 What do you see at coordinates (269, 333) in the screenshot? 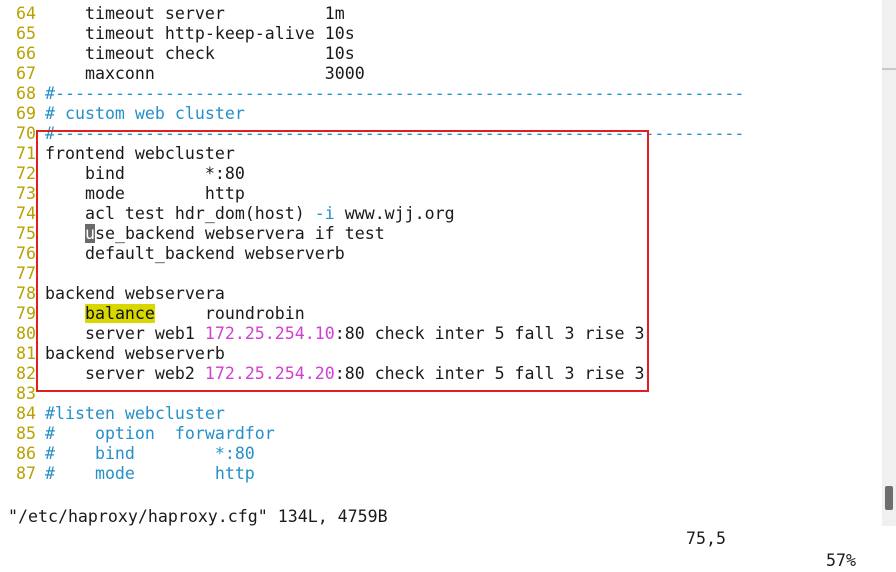
I see `ip-address-token: 172.25.254.10` at bounding box center [269, 333].